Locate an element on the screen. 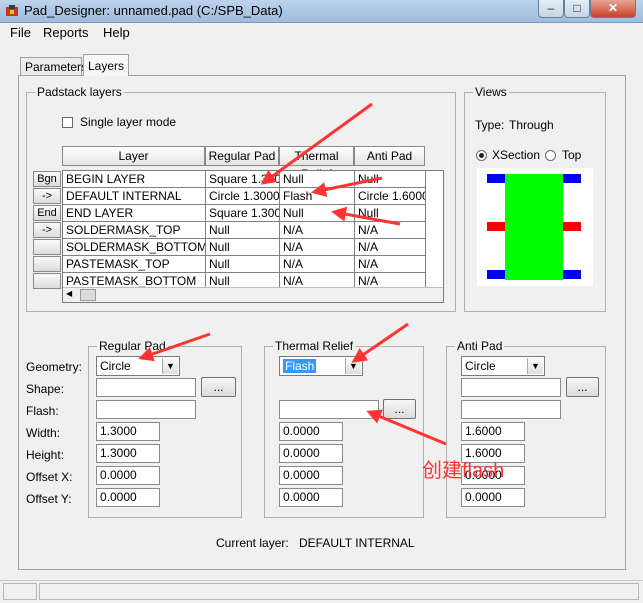 Image resolution: width=643 pixels, height=603 pixels. cell-layer: SOLDERMASK_BOTTOM is located at coordinates (134, 247).